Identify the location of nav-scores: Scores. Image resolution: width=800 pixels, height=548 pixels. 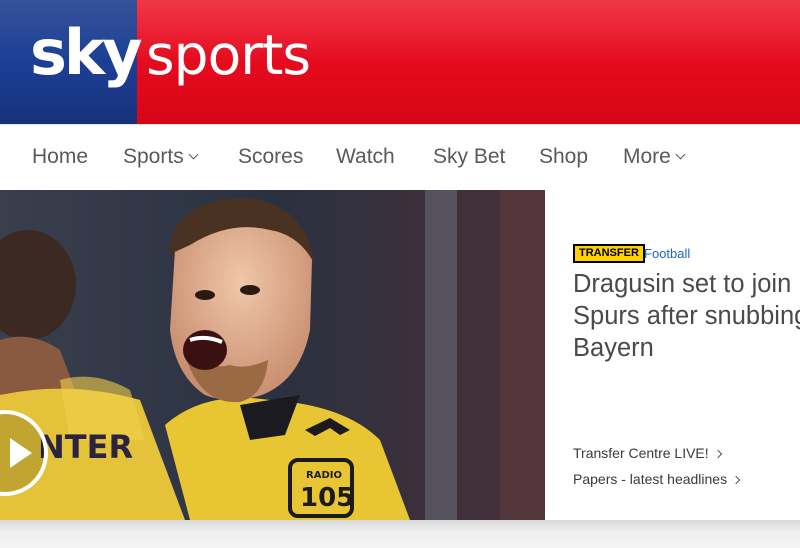
(270, 157).